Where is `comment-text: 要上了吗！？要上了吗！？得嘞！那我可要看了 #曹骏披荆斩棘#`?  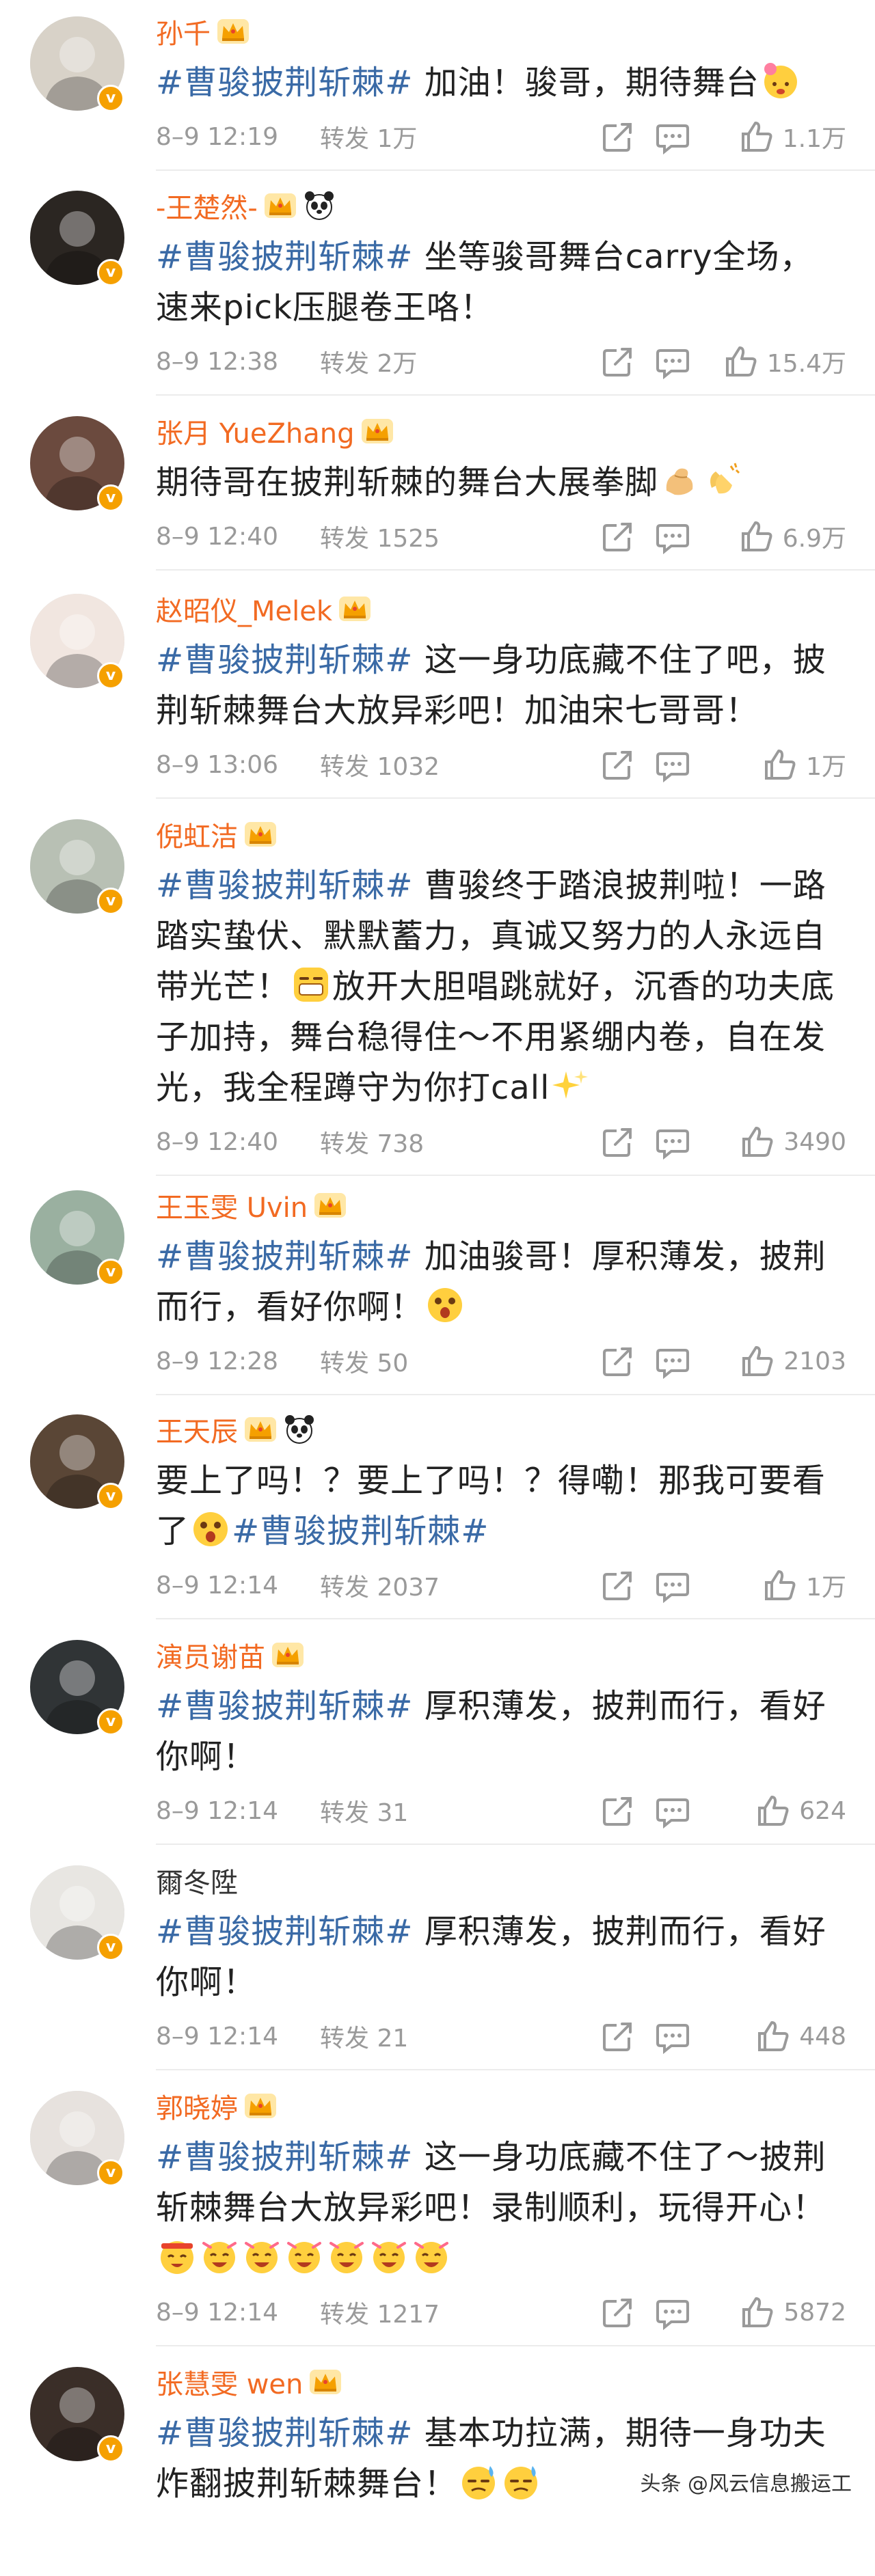 comment-text: 要上了吗！？要上了吗！？得嘞！那我可要看了 #曹骏披荆斩棘# is located at coordinates (501, 1506).